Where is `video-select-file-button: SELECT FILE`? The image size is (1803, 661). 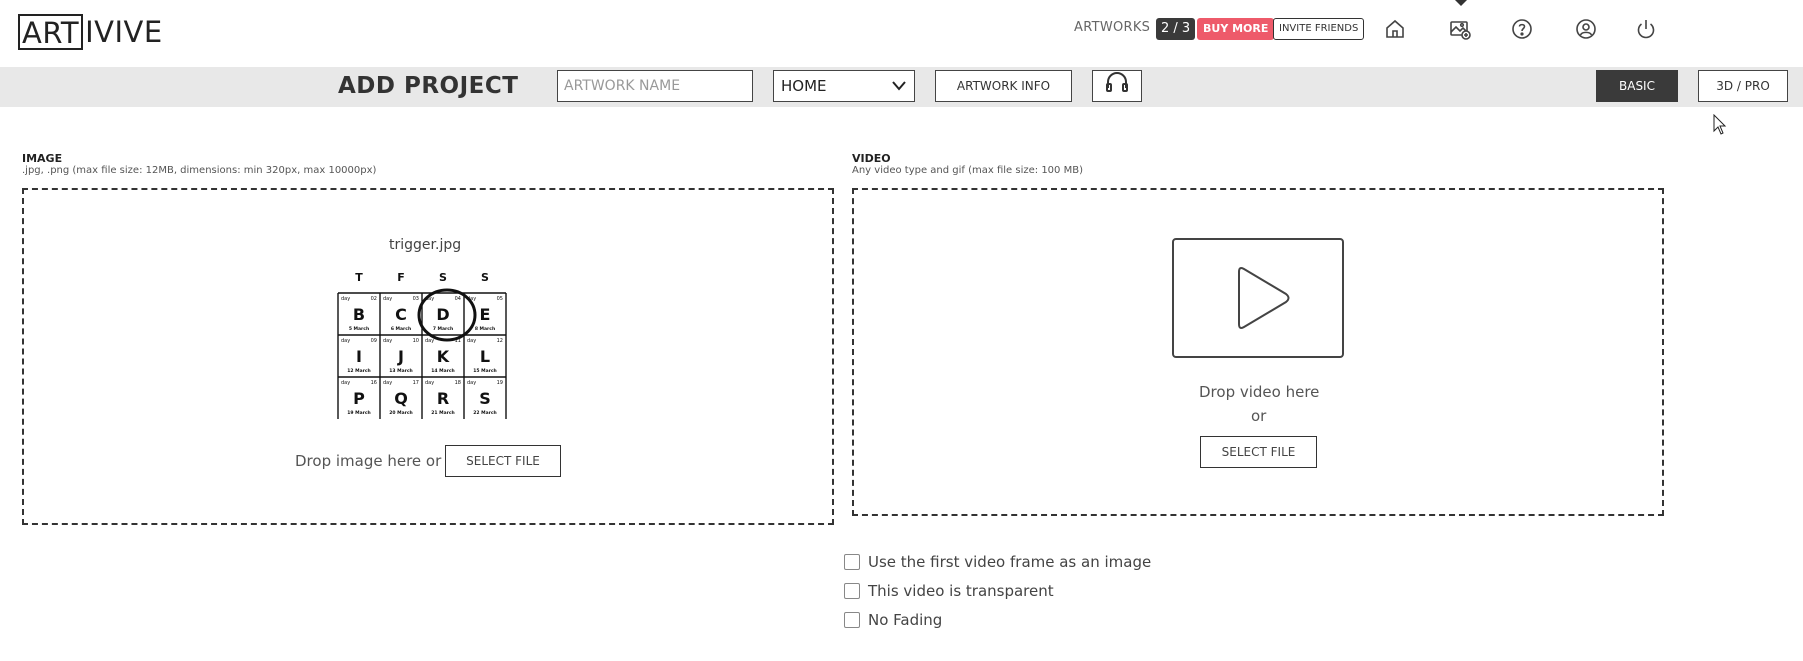
video-select-file-button: SELECT FILE is located at coordinates (1258, 452).